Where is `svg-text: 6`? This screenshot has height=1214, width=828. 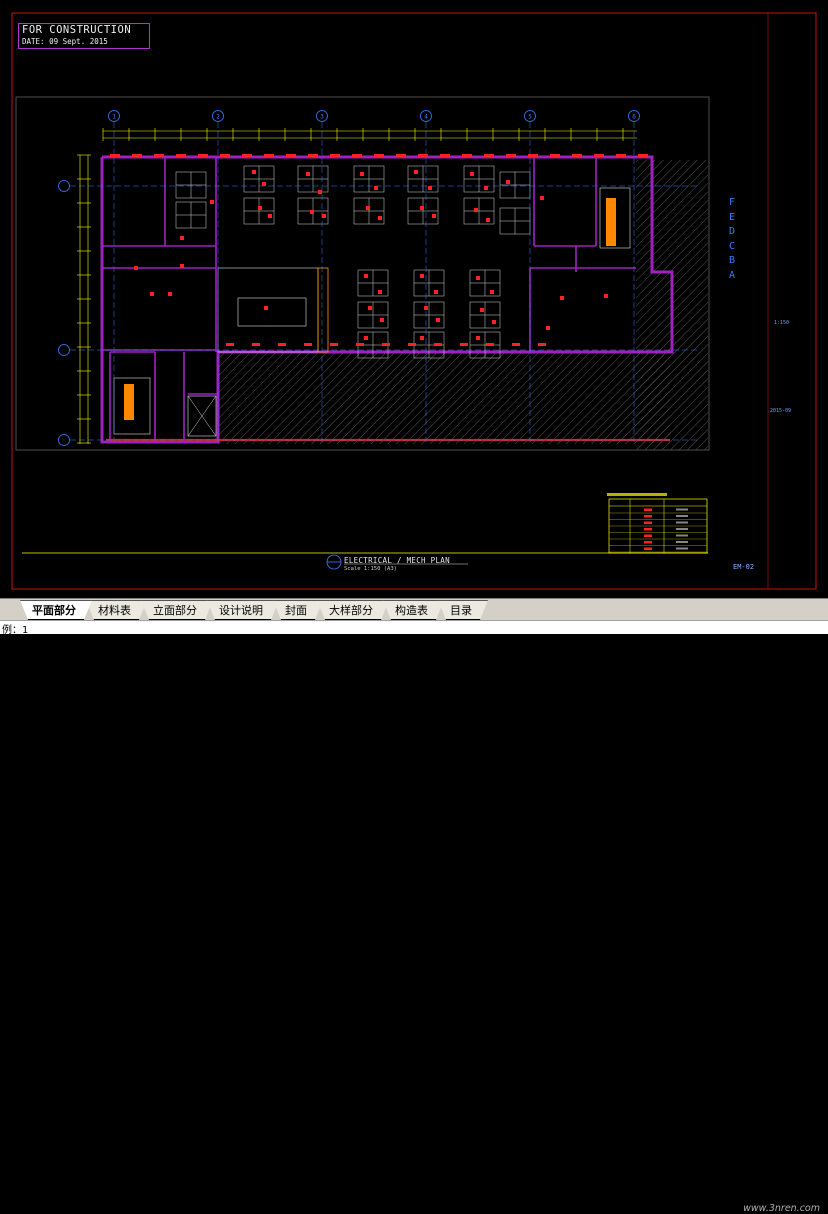 svg-text: 6 is located at coordinates (634, 117).